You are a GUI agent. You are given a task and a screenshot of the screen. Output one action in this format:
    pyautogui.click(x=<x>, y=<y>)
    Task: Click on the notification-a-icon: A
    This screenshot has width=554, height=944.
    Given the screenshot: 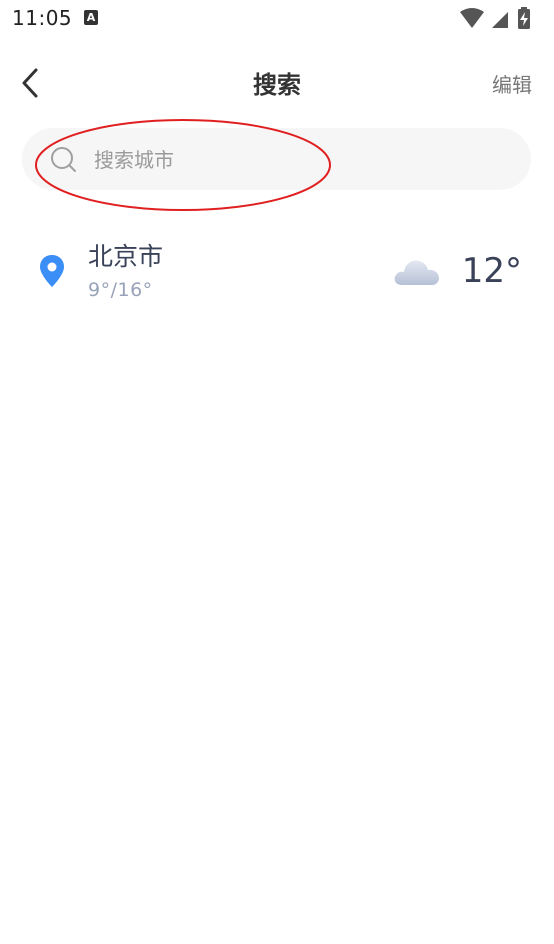 What is the action you would take?
    pyautogui.click(x=91, y=17)
    